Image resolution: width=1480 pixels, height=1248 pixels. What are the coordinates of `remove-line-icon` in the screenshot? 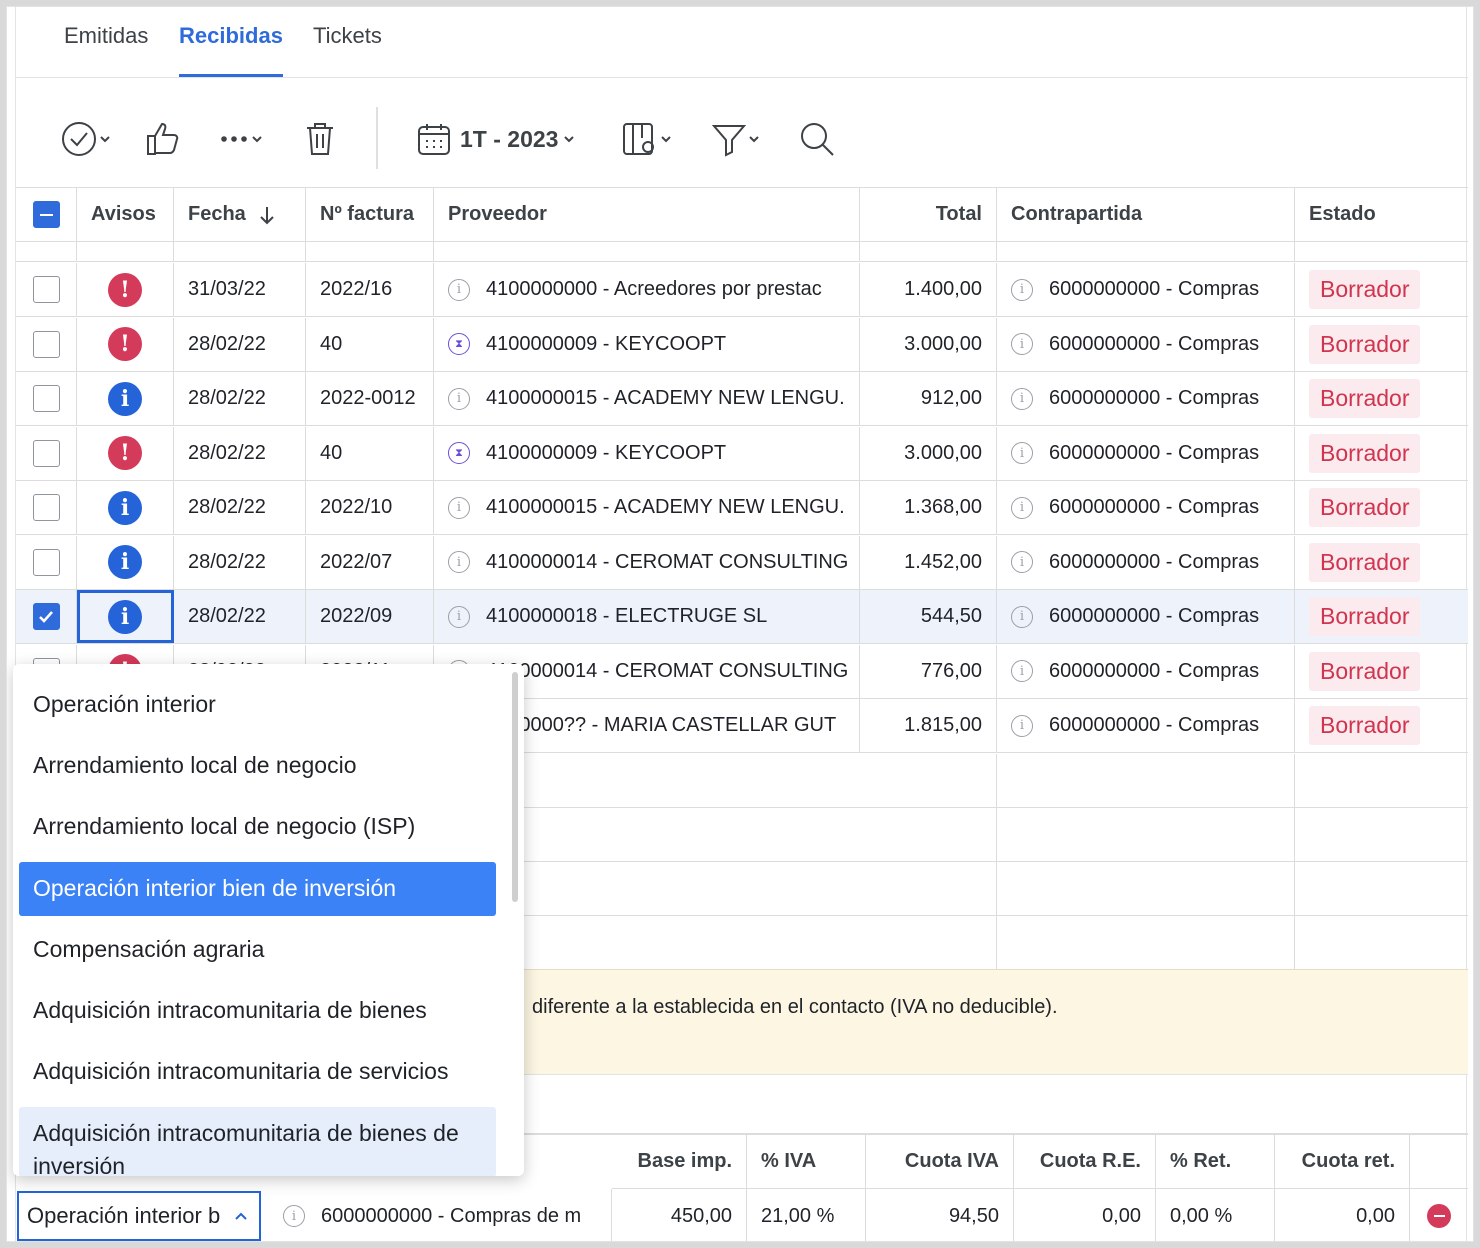 It's located at (1439, 1216).